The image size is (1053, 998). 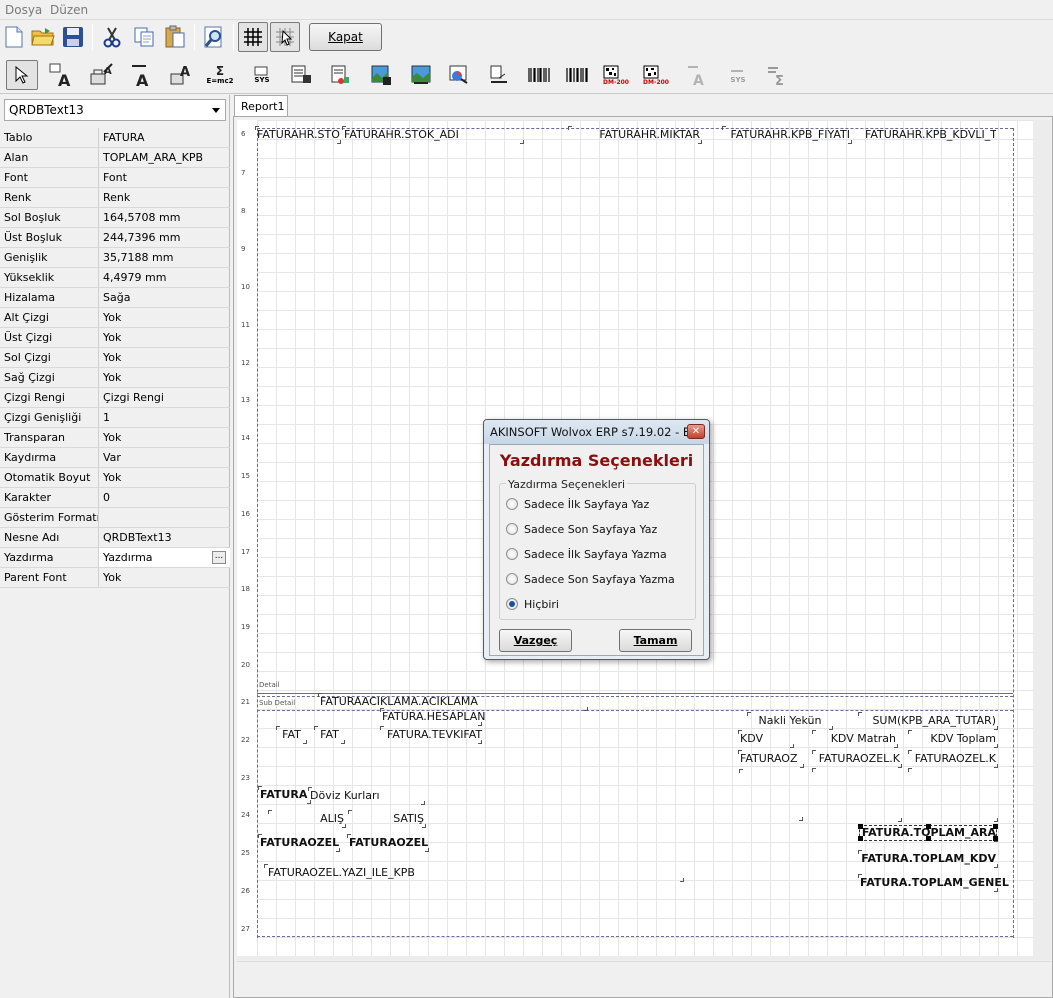 I want to click on datamatrix-icon: DM-200, so click(x=616, y=75).